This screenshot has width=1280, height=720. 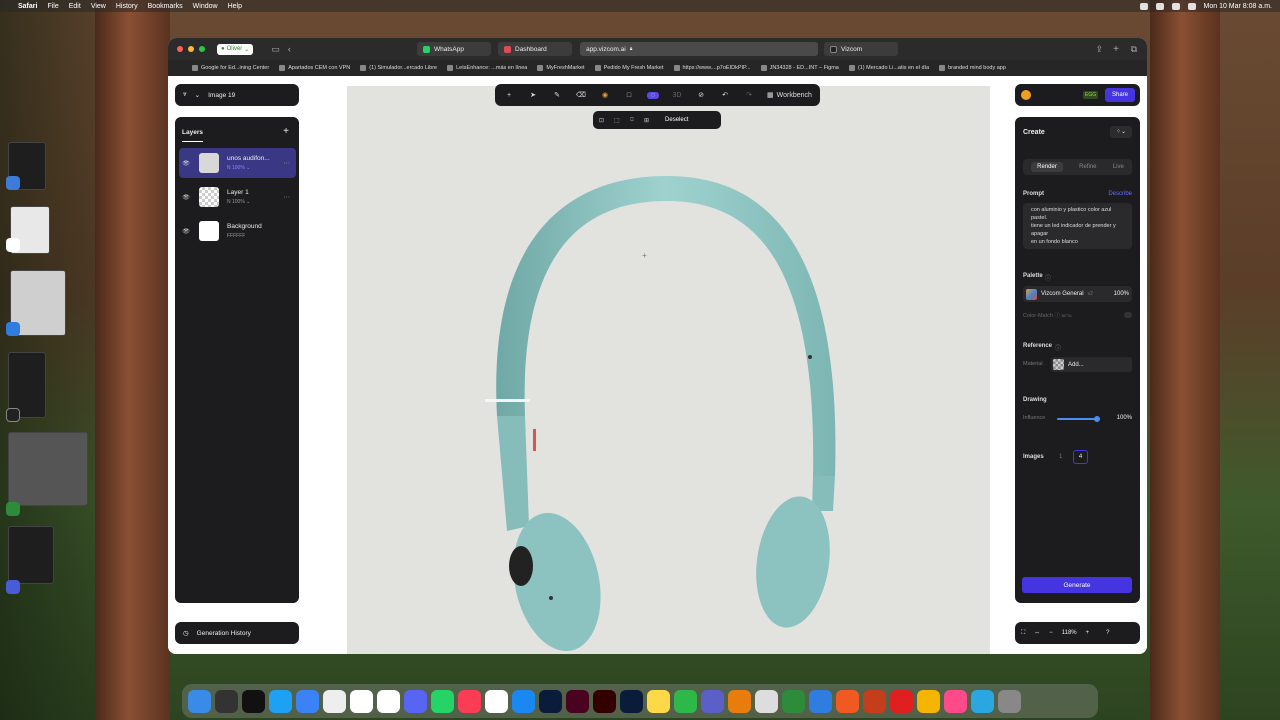 What do you see at coordinates (581, 95) in the screenshot?
I see `eraser-icon: ⌫` at bounding box center [581, 95].